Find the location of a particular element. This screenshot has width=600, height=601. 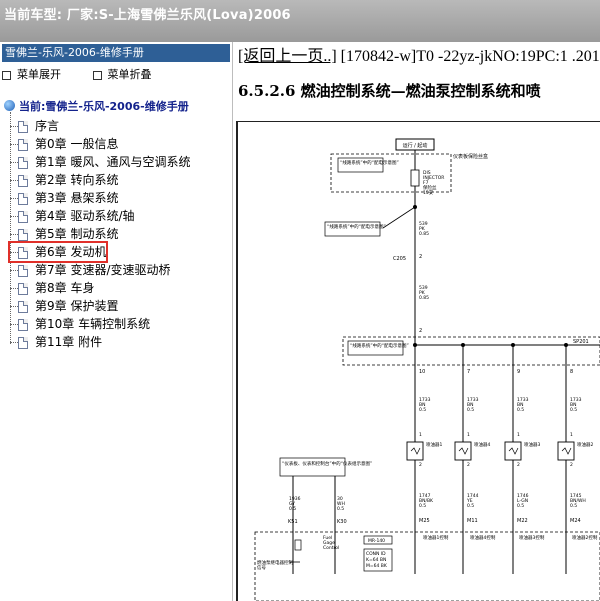

expand-menu-button: 菜单展开 is located at coordinates (38, 74).